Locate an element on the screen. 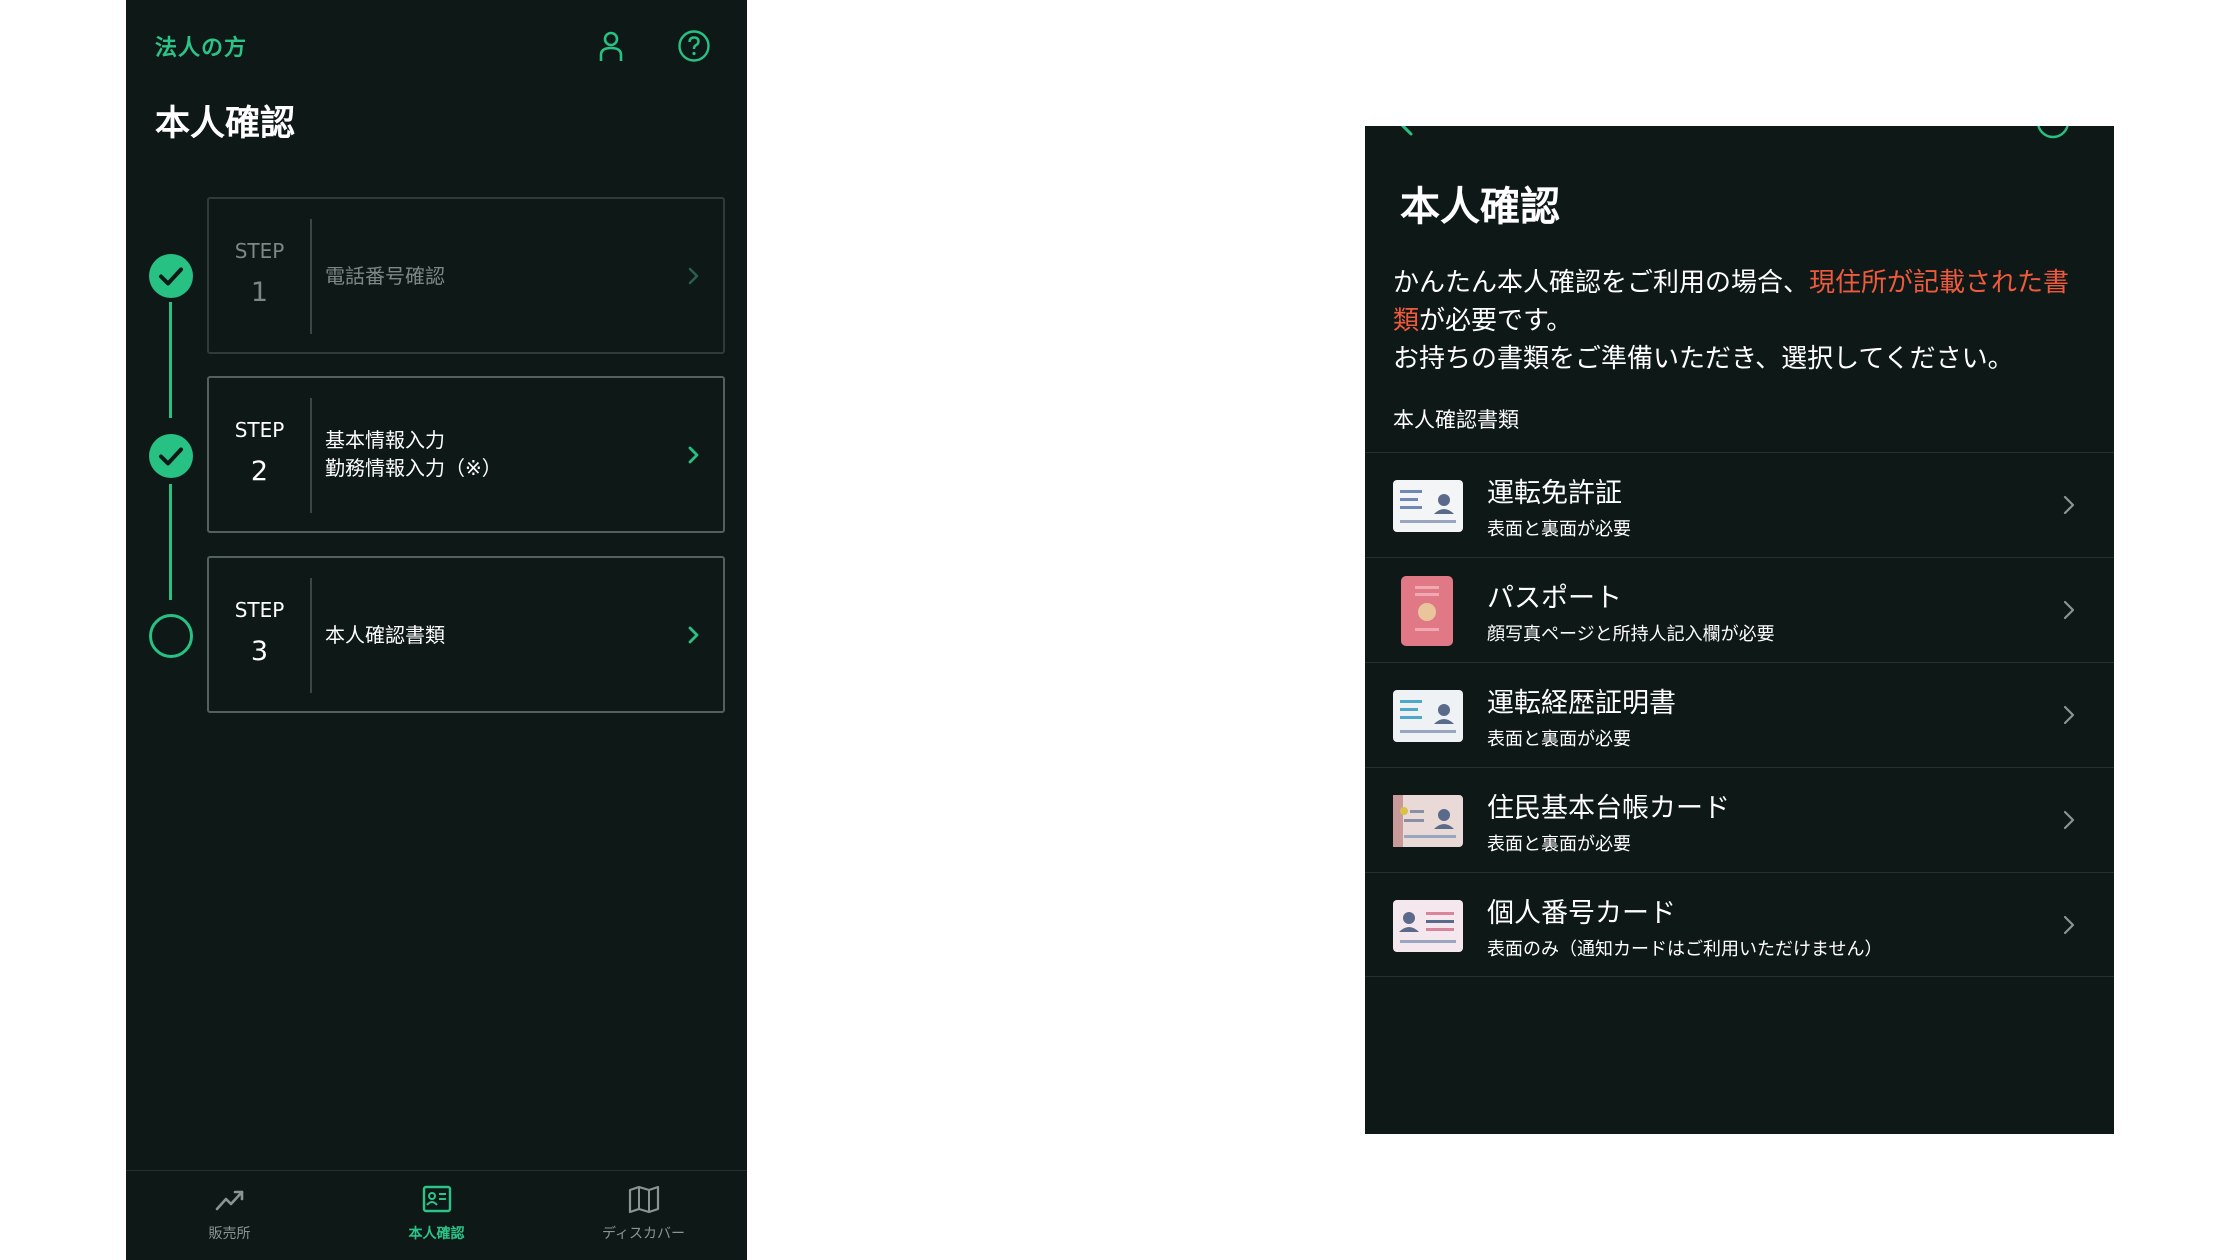 The image size is (2240, 1260). step-label: 基本情報入力 is located at coordinates (385, 440).